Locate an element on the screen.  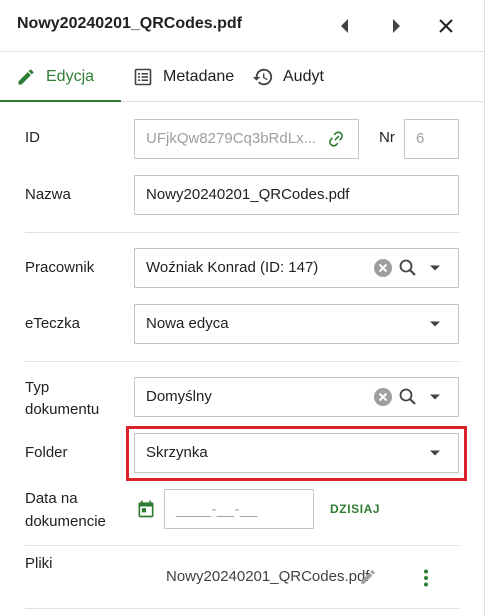
folder-value: Skrzynka is located at coordinates (177, 452).